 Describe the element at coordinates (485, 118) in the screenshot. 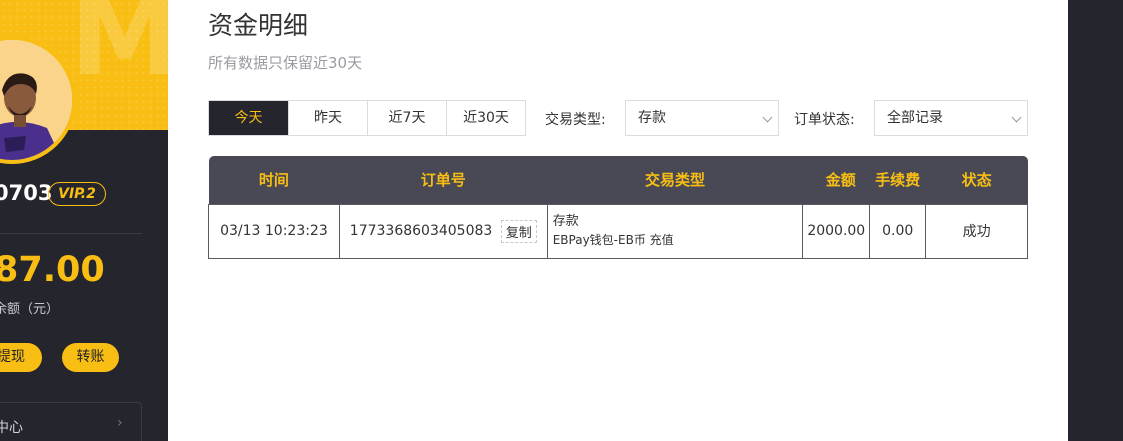

I see `tab-30-days: 近30天` at that location.